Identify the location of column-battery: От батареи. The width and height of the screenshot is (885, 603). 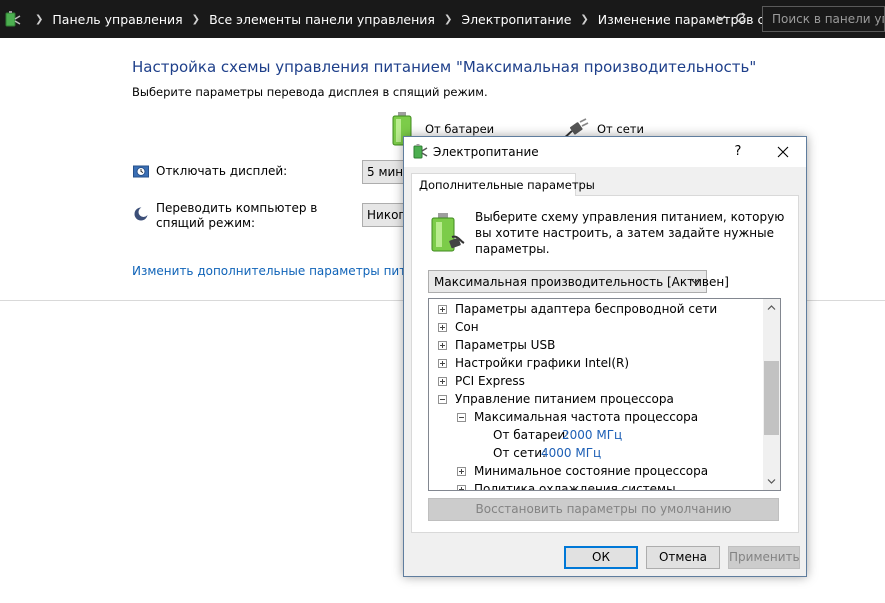
(460, 129).